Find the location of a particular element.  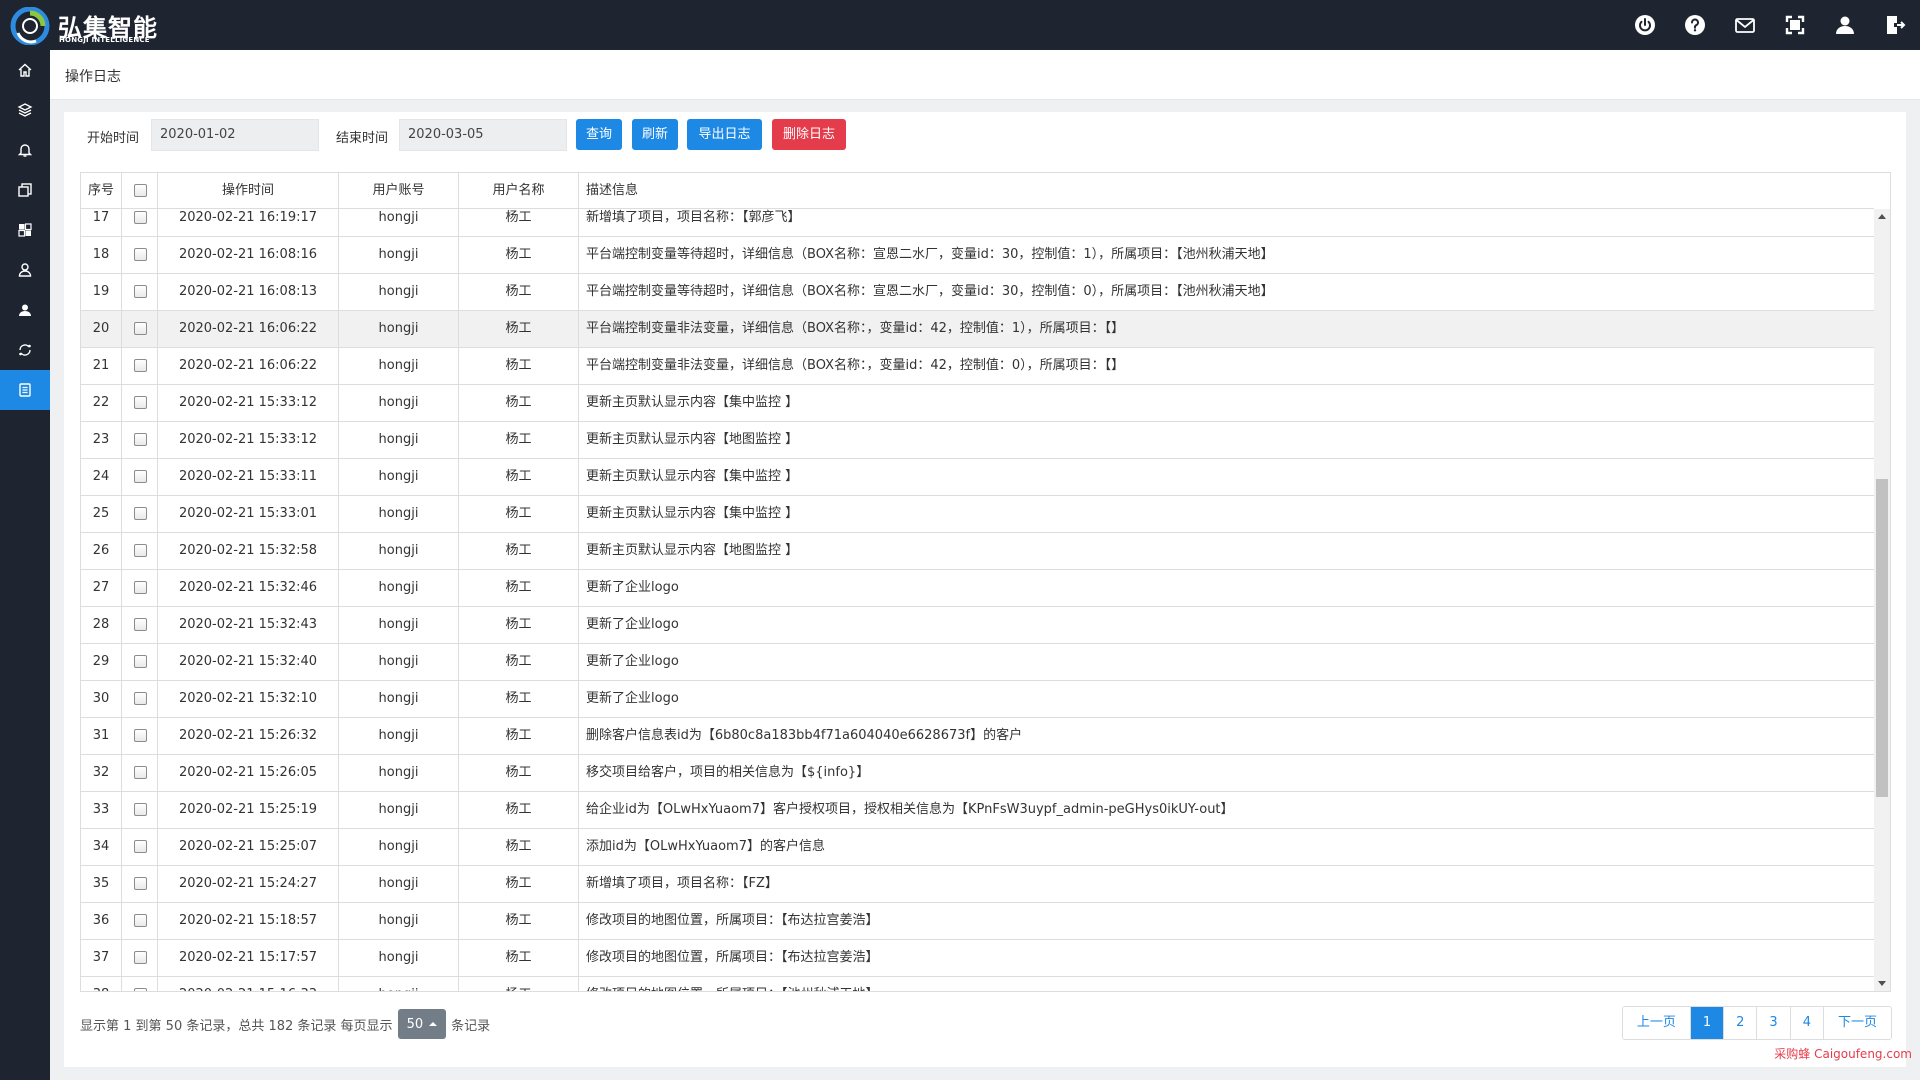

cell-description: 更新了企业logo is located at coordinates (632, 587).